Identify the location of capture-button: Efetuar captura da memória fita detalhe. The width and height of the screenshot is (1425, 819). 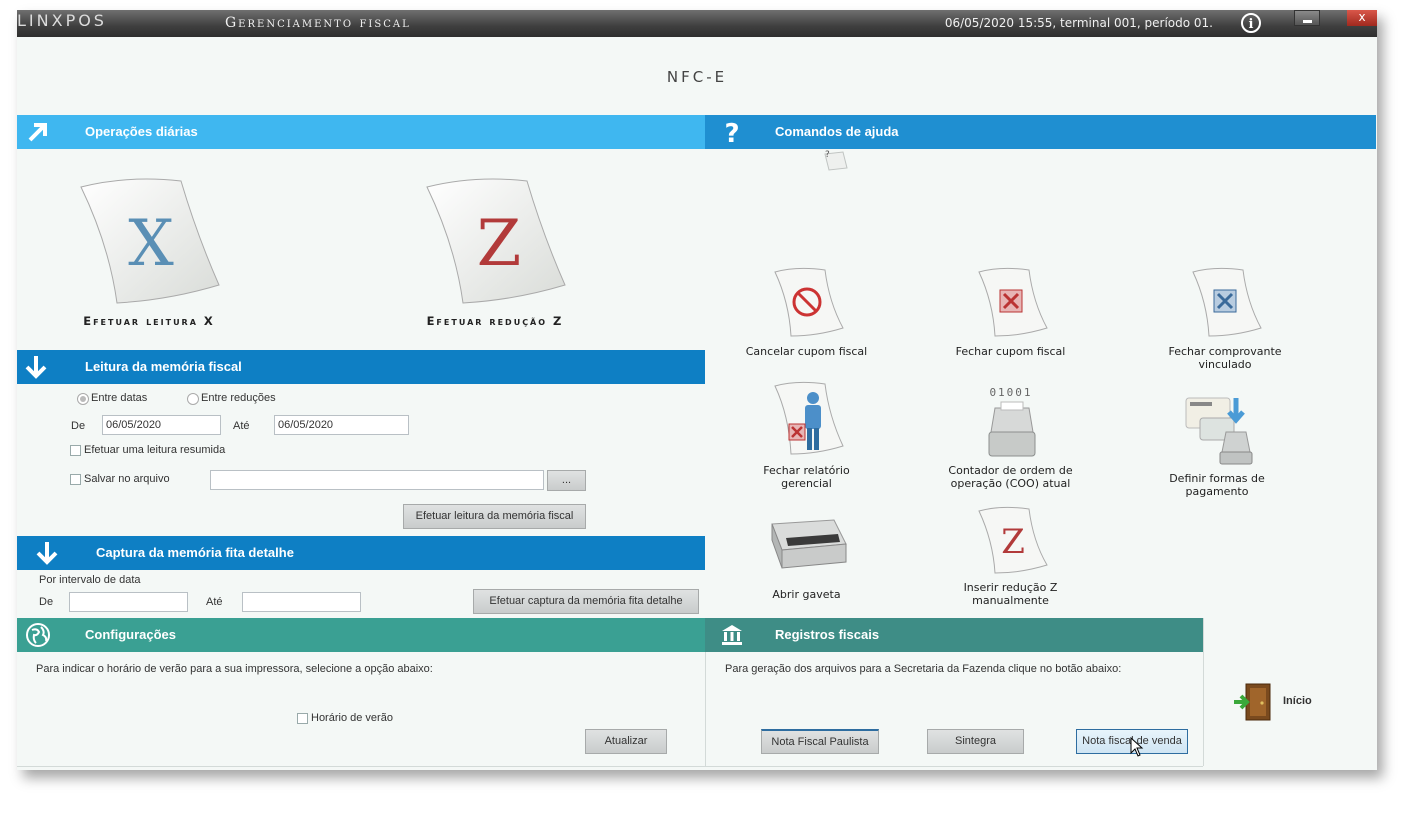
(586, 601).